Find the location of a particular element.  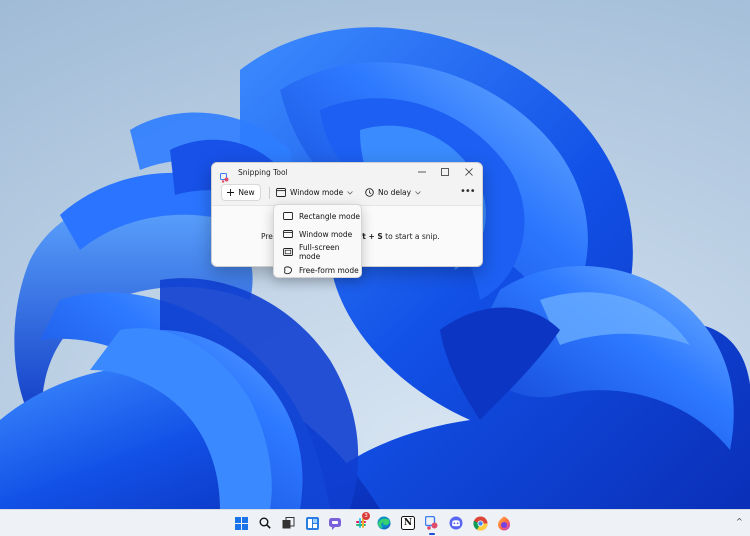

minimize-button is located at coordinates (422, 172).